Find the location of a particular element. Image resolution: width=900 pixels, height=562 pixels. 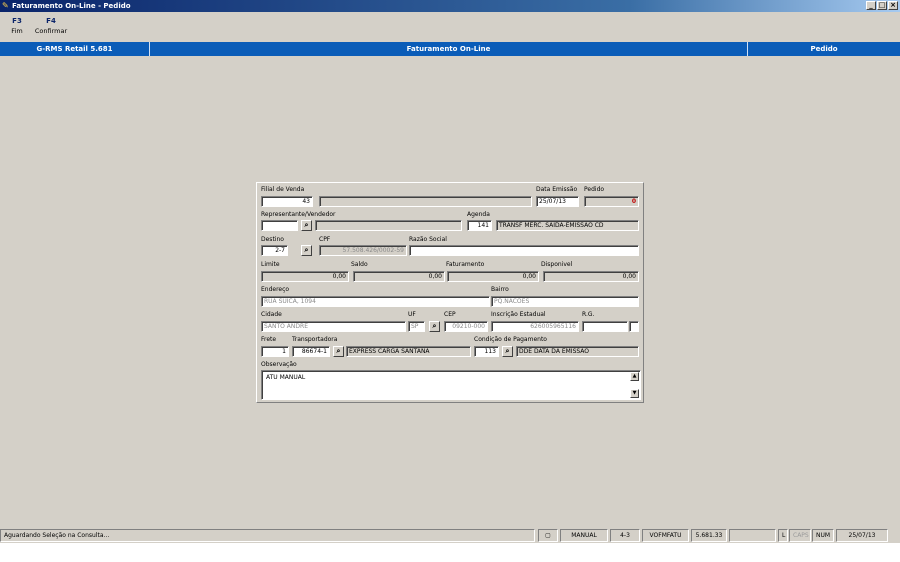

disponivel-field: 0,00 is located at coordinates (591, 276).